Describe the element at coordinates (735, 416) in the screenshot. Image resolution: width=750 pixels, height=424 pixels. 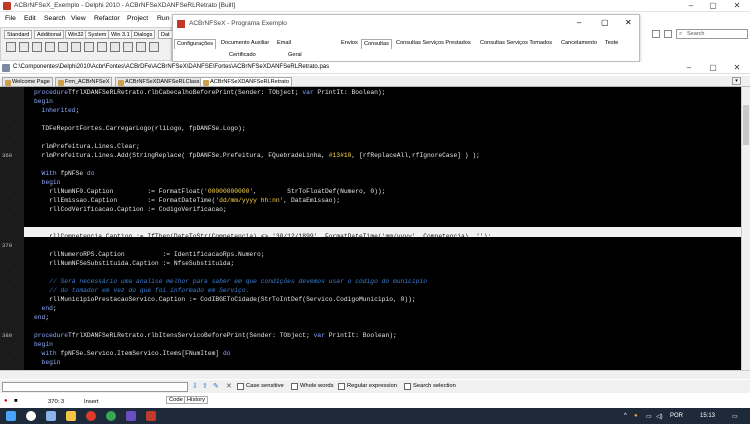
I see `notification-icon: ▭` at that location.